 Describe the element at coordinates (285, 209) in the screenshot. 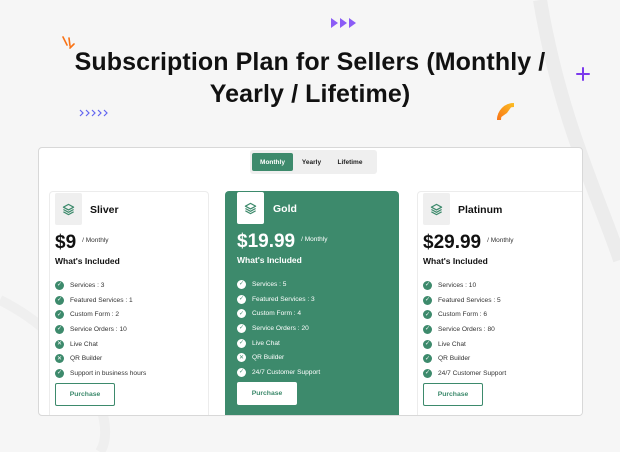

I see `plan-name: Gold` at that location.